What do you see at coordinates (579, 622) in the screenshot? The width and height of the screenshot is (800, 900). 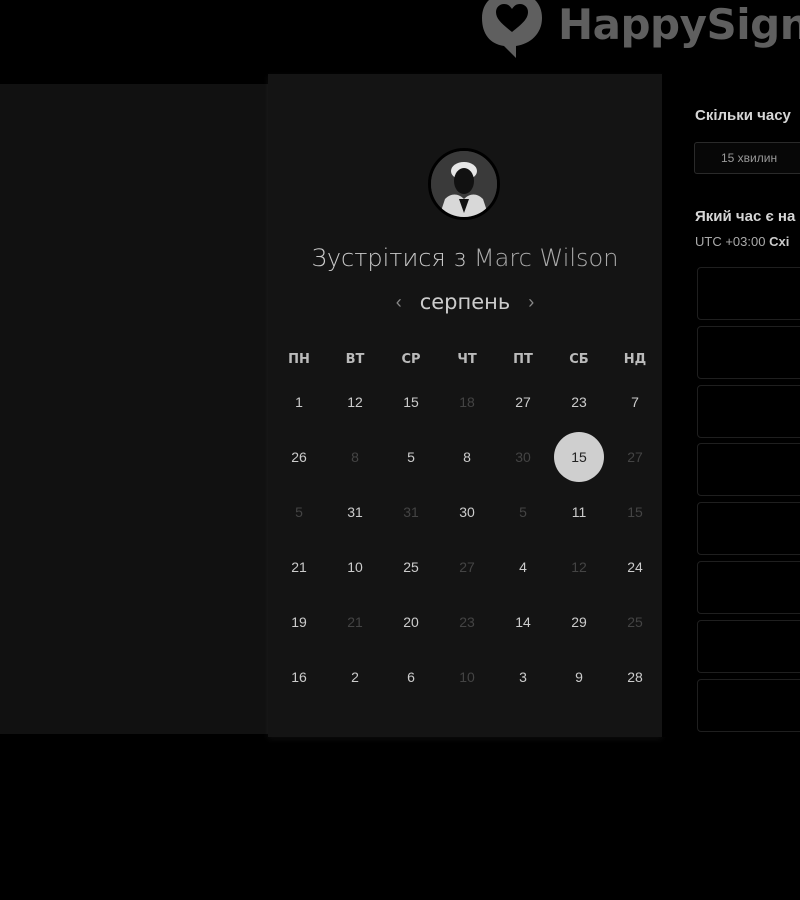 I see `calendar-day: 29` at bounding box center [579, 622].